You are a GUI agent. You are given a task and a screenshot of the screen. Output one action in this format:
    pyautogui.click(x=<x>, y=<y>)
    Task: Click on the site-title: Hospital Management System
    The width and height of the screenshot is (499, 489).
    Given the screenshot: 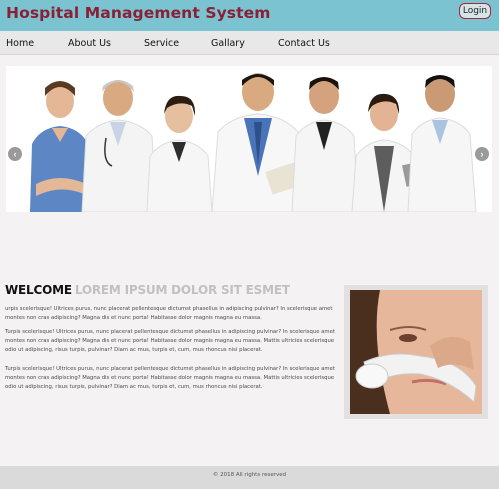 What is the action you would take?
    pyautogui.click(x=138, y=13)
    